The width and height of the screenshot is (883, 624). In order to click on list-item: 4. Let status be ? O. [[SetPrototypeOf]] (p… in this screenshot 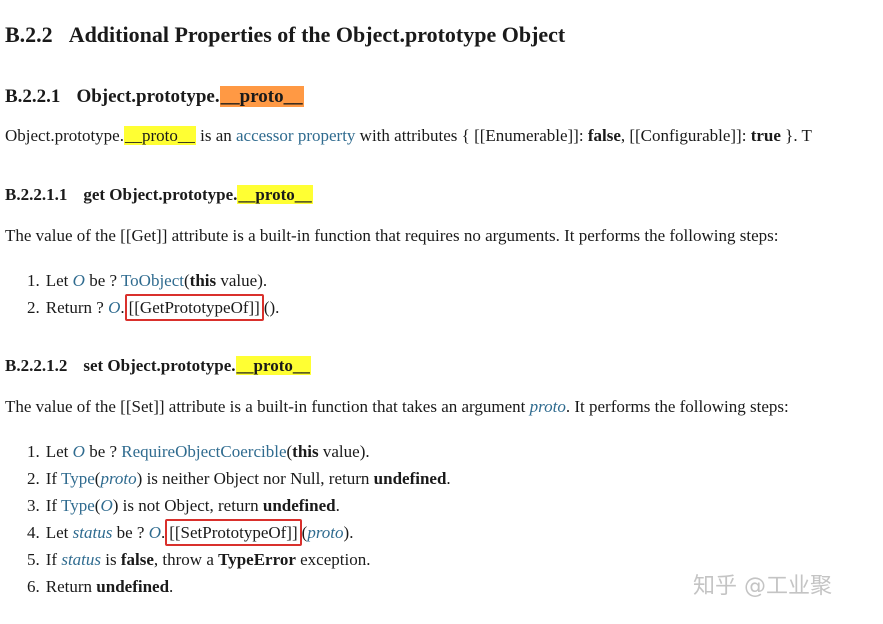, I will do `click(239, 532)`.